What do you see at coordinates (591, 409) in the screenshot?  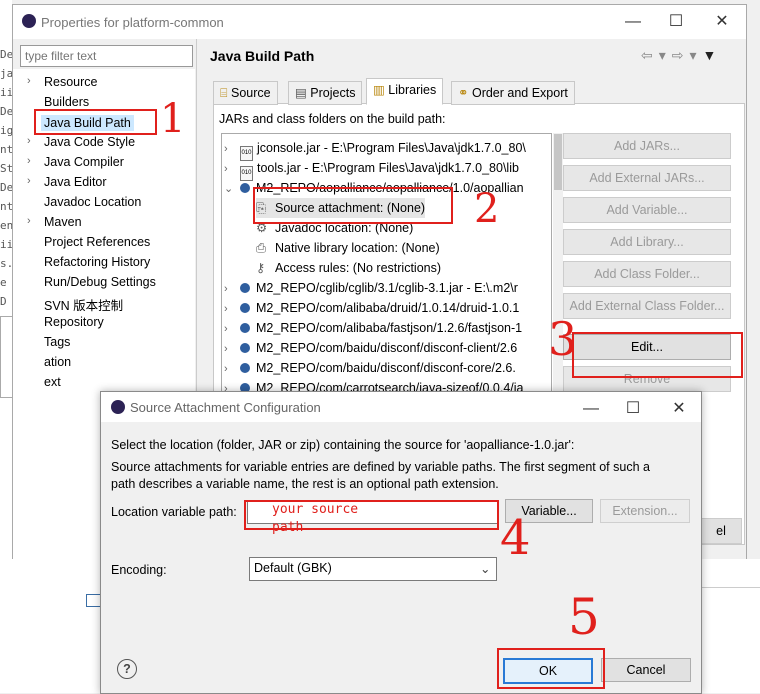 I see `dialog-minimize-button: —` at bounding box center [591, 409].